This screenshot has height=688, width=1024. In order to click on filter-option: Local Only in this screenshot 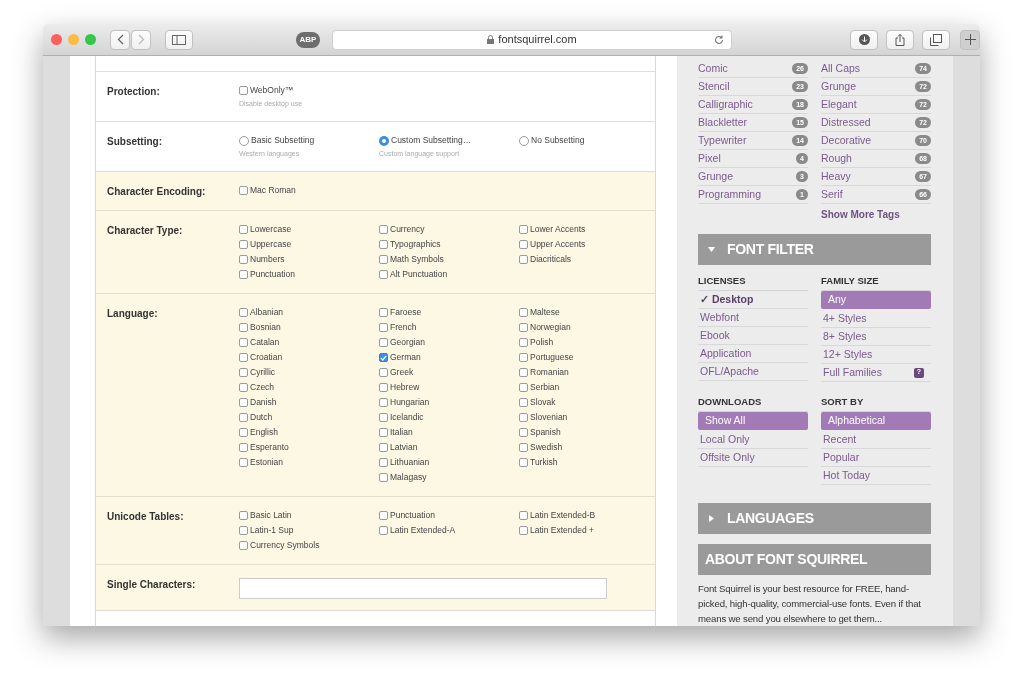, I will do `click(753, 440)`.